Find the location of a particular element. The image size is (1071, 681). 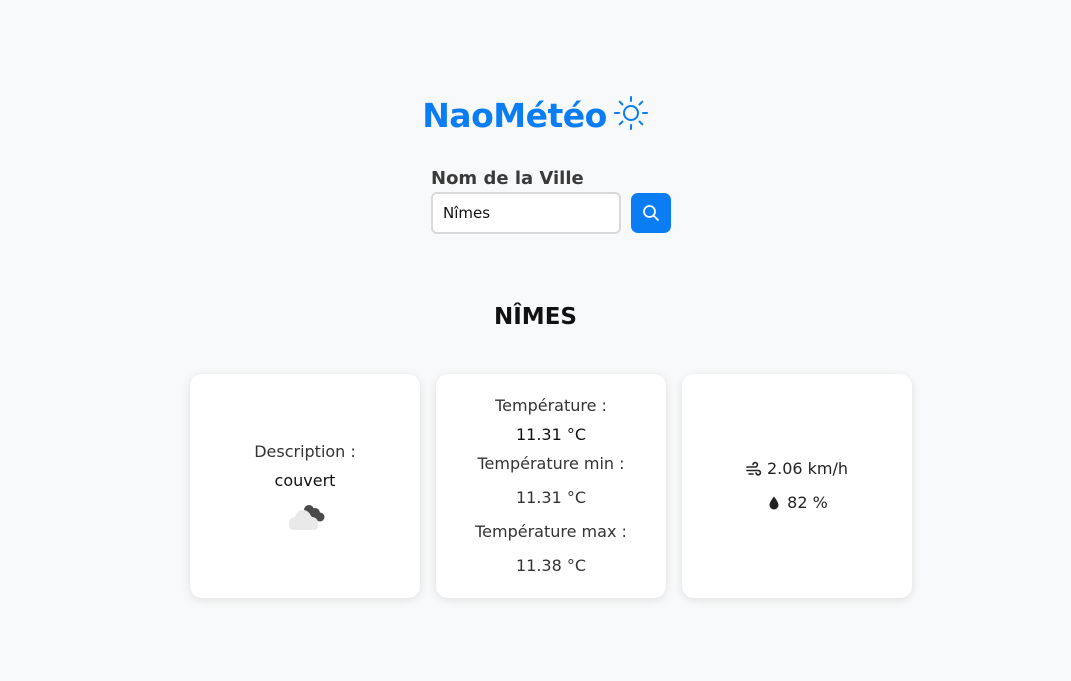

app-title: NaoMétéo is located at coordinates (514, 115).